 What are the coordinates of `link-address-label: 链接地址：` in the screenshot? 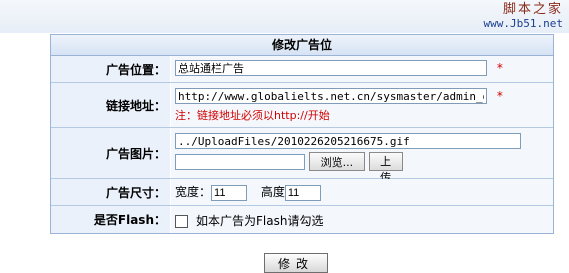 It's located at (111, 105).